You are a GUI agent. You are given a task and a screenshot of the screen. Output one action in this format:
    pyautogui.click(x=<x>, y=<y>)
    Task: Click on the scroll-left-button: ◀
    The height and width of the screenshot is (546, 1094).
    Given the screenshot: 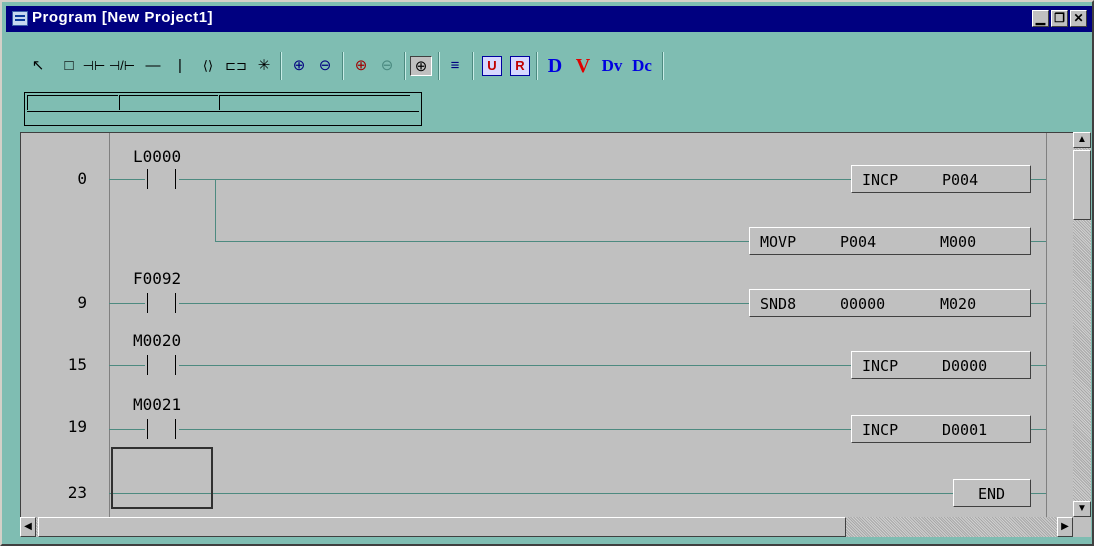 What is the action you would take?
    pyautogui.click(x=28, y=527)
    